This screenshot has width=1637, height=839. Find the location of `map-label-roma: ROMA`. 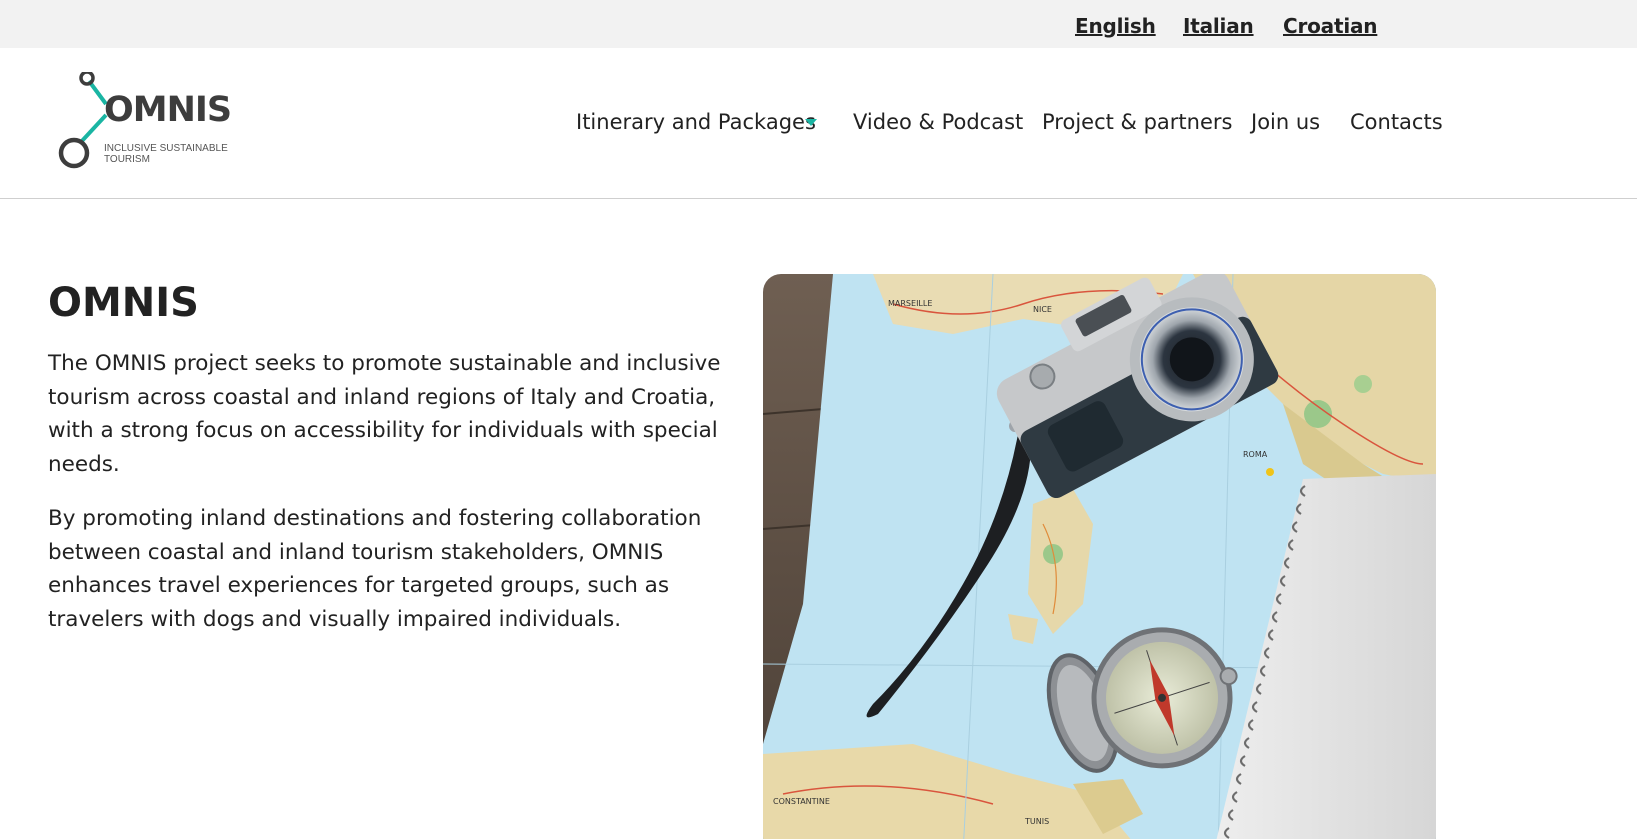

map-label-roma: ROMA is located at coordinates (1255, 454).